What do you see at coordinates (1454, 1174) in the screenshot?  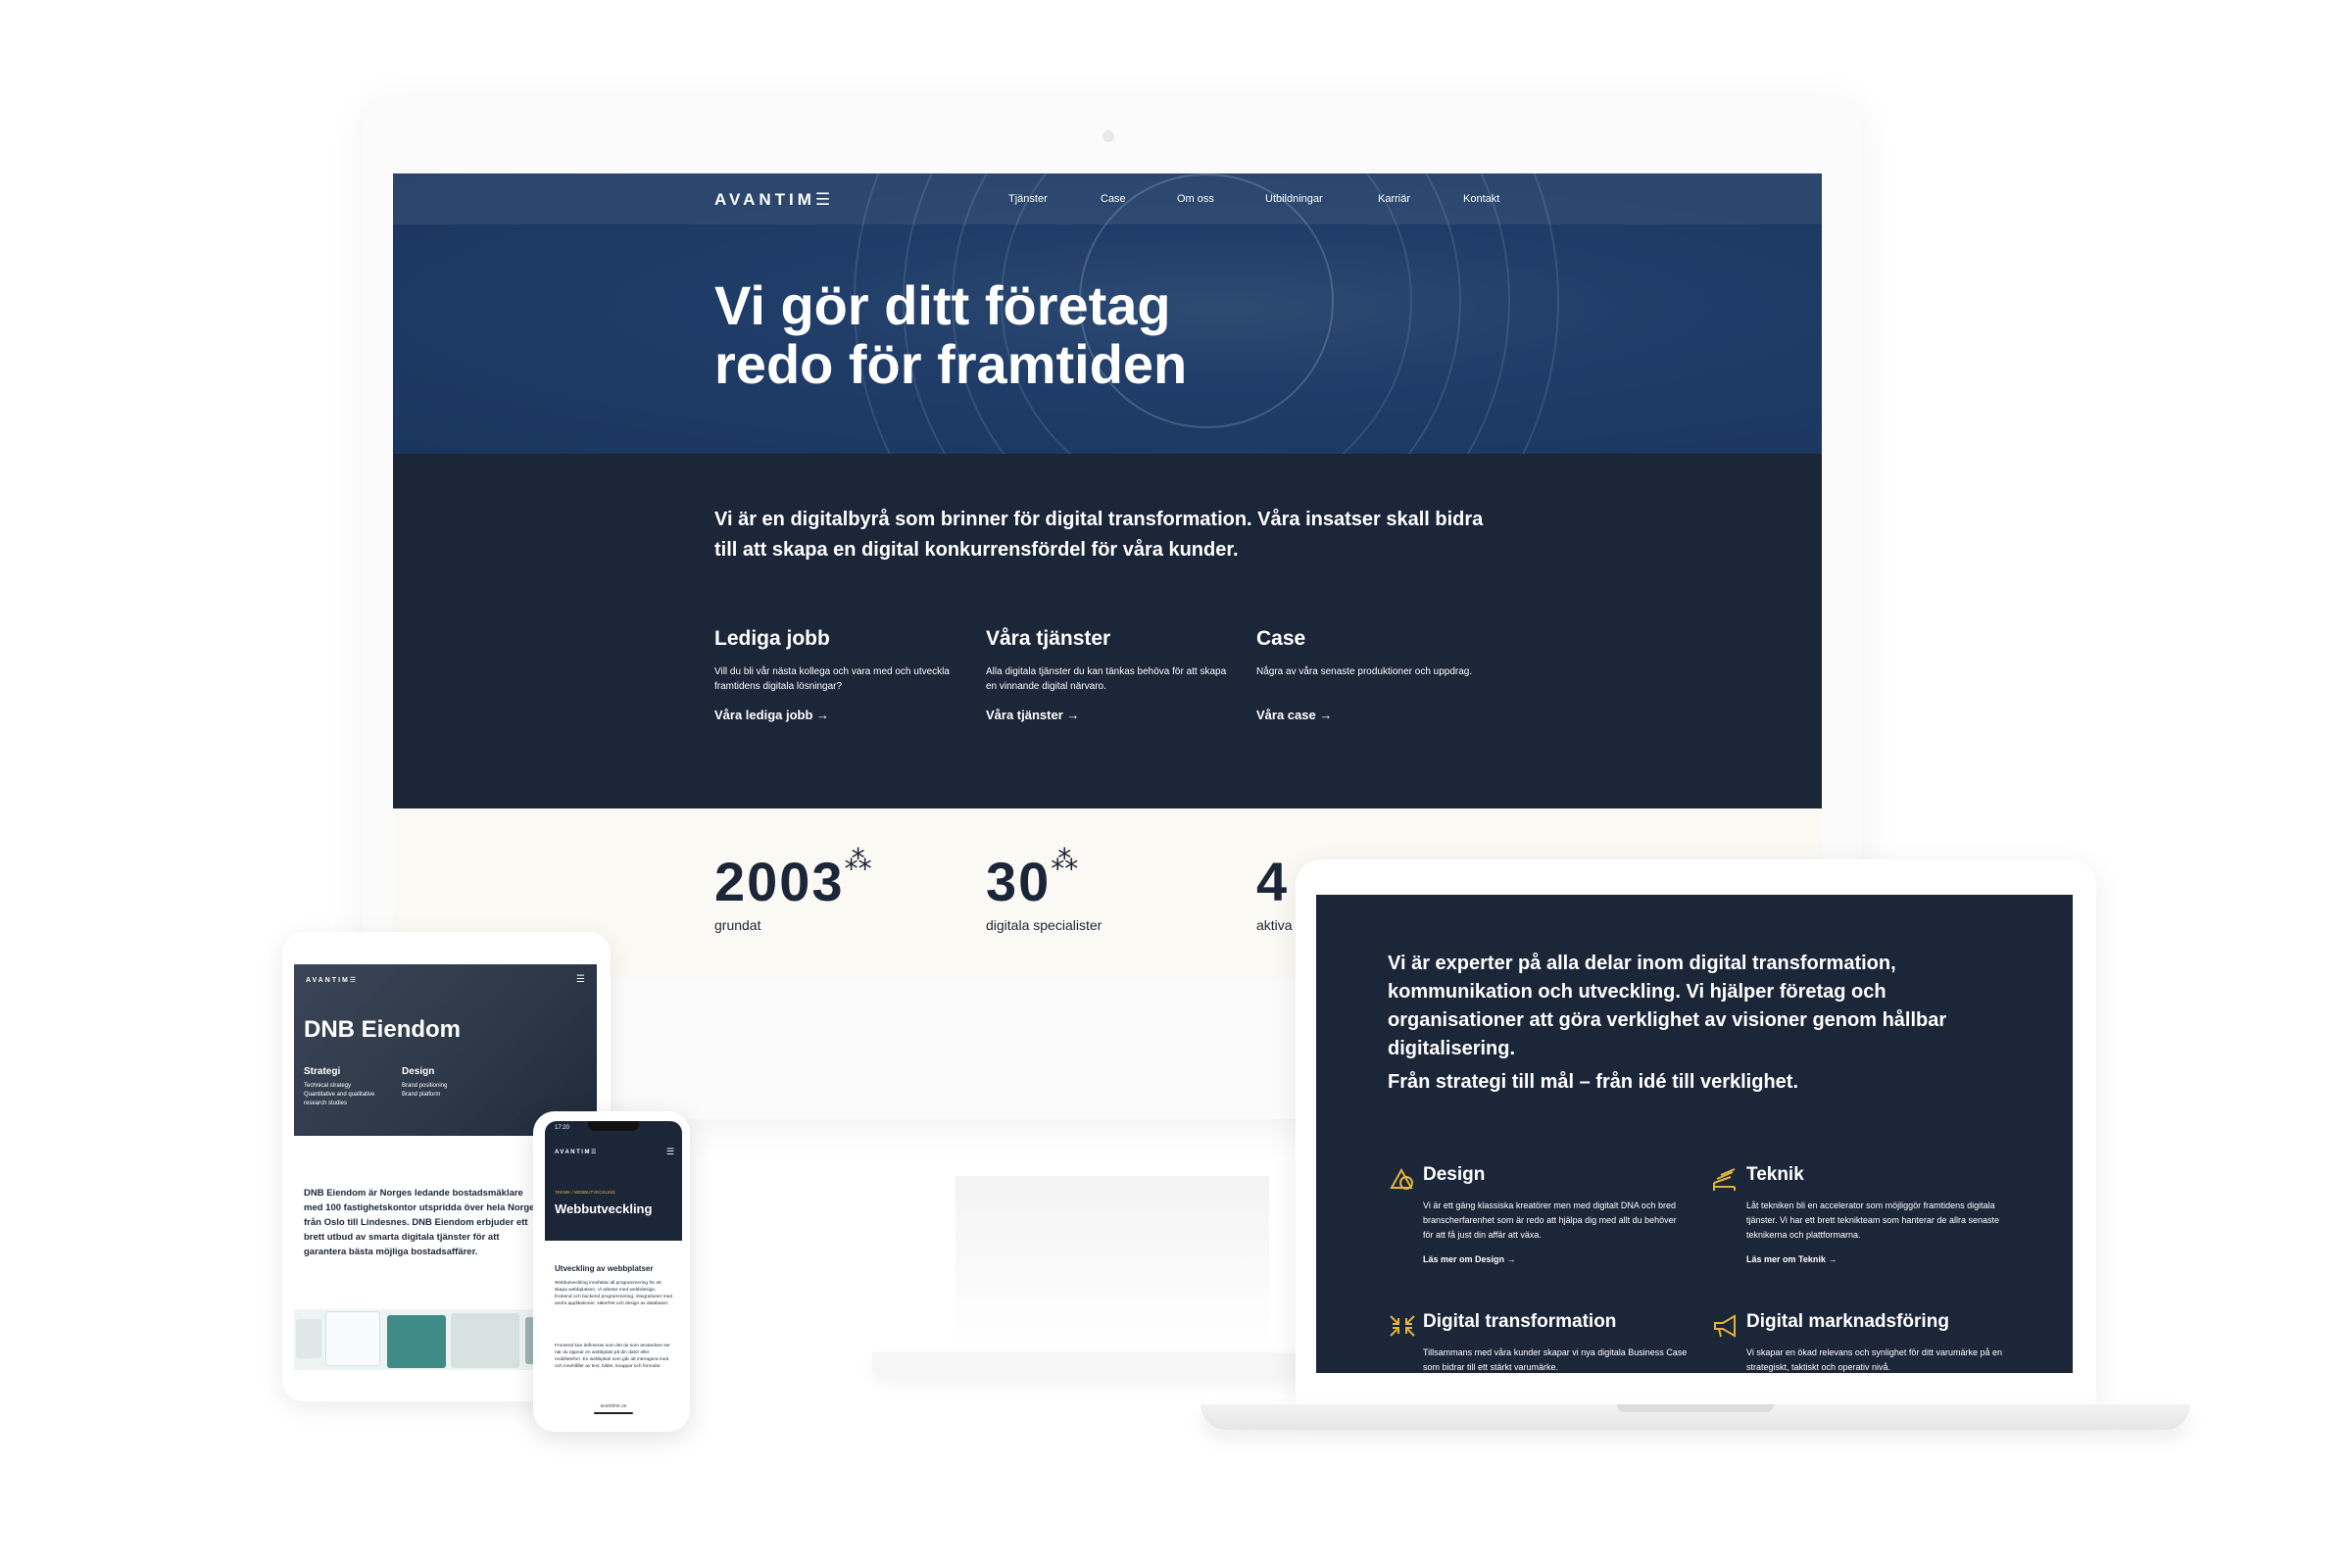 I see `service-title: Design` at bounding box center [1454, 1174].